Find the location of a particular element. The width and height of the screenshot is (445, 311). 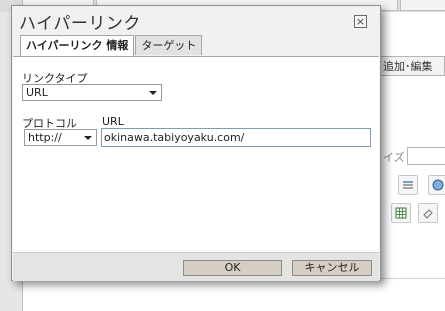

dialog-title: ハイパーリンク is located at coordinates (80, 24).